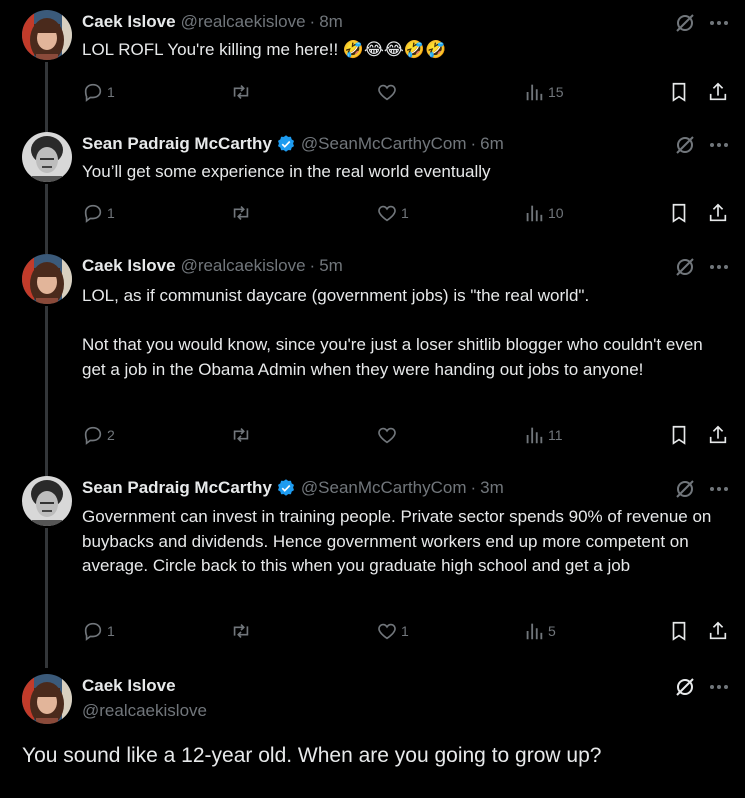 This screenshot has width=745, height=798. I want to click on timestamp: 3m, so click(492, 488).